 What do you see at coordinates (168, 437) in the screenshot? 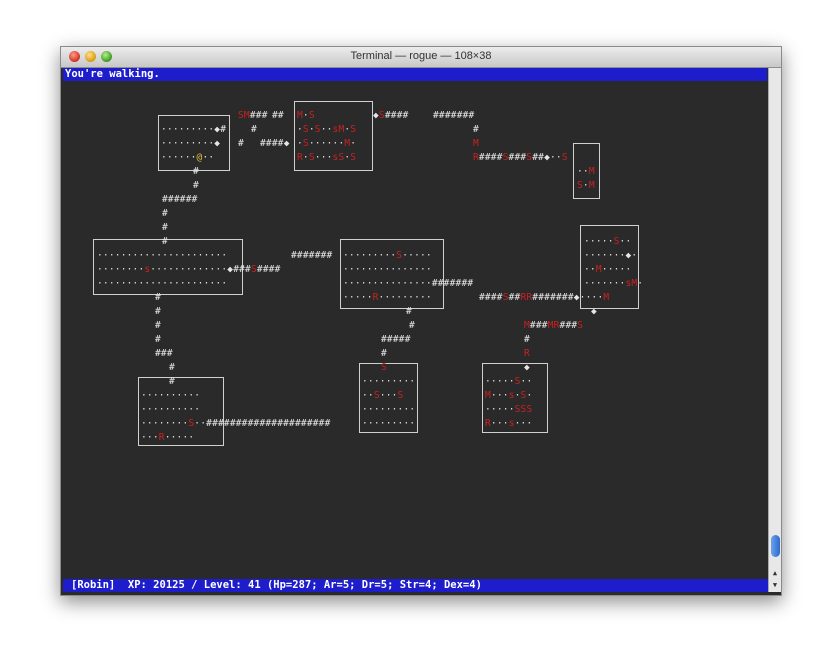
I see `map-row: ···R·····` at bounding box center [168, 437].